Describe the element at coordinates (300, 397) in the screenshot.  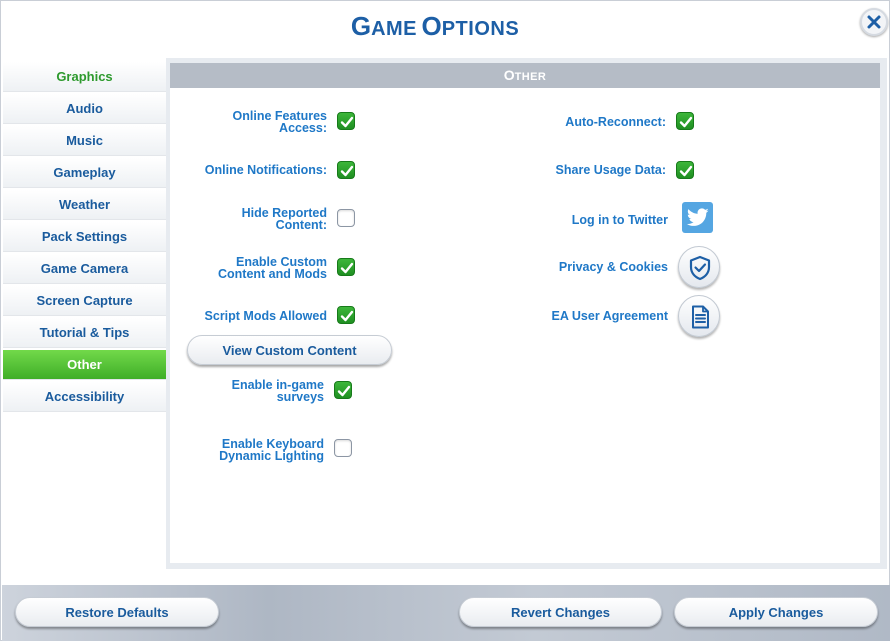
I see `label-line: surveys` at that location.